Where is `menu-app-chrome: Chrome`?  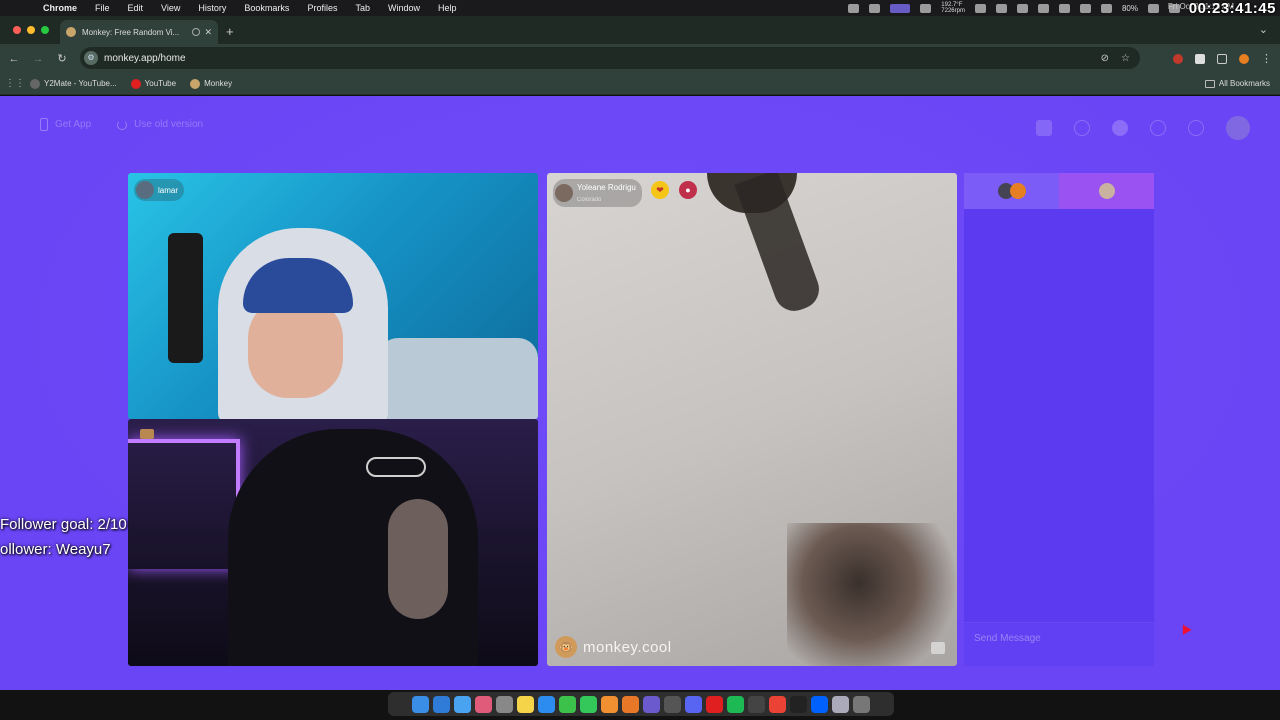 menu-app-chrome: Chrome is located at coordinates (60, 8).